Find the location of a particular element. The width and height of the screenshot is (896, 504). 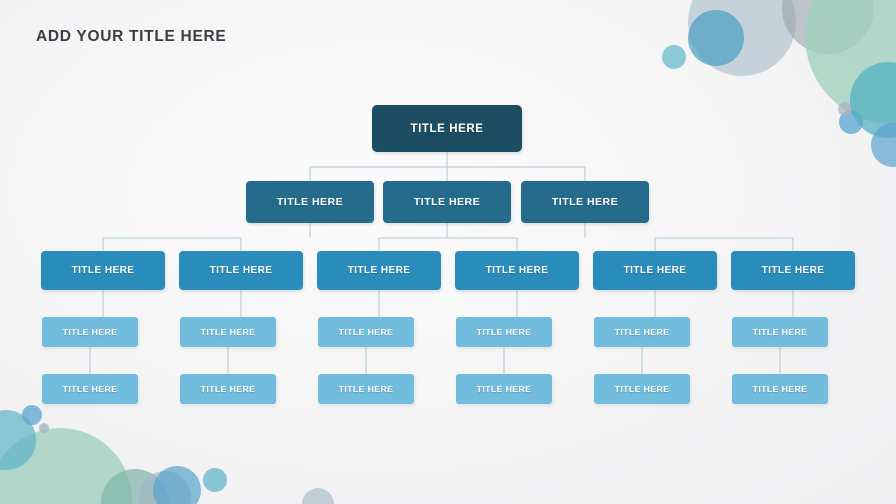

org-node-n2c: TITLE HERE is located at coordinates (379, 270).